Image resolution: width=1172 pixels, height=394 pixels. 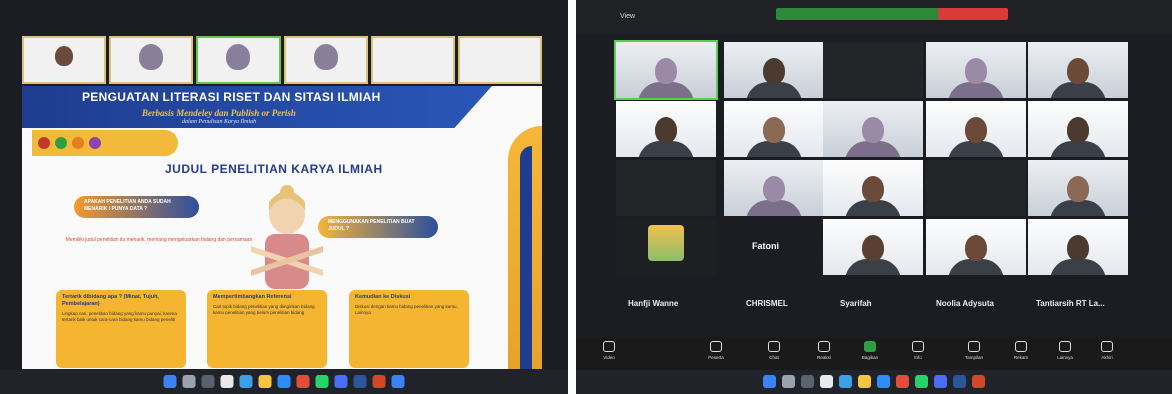 What do you see at coordinates (219, 122) in the screenshot?
I see `slide-subtitle-2: dalam Penulisan Karya Ilmiah` at bounding box center [219, 122].